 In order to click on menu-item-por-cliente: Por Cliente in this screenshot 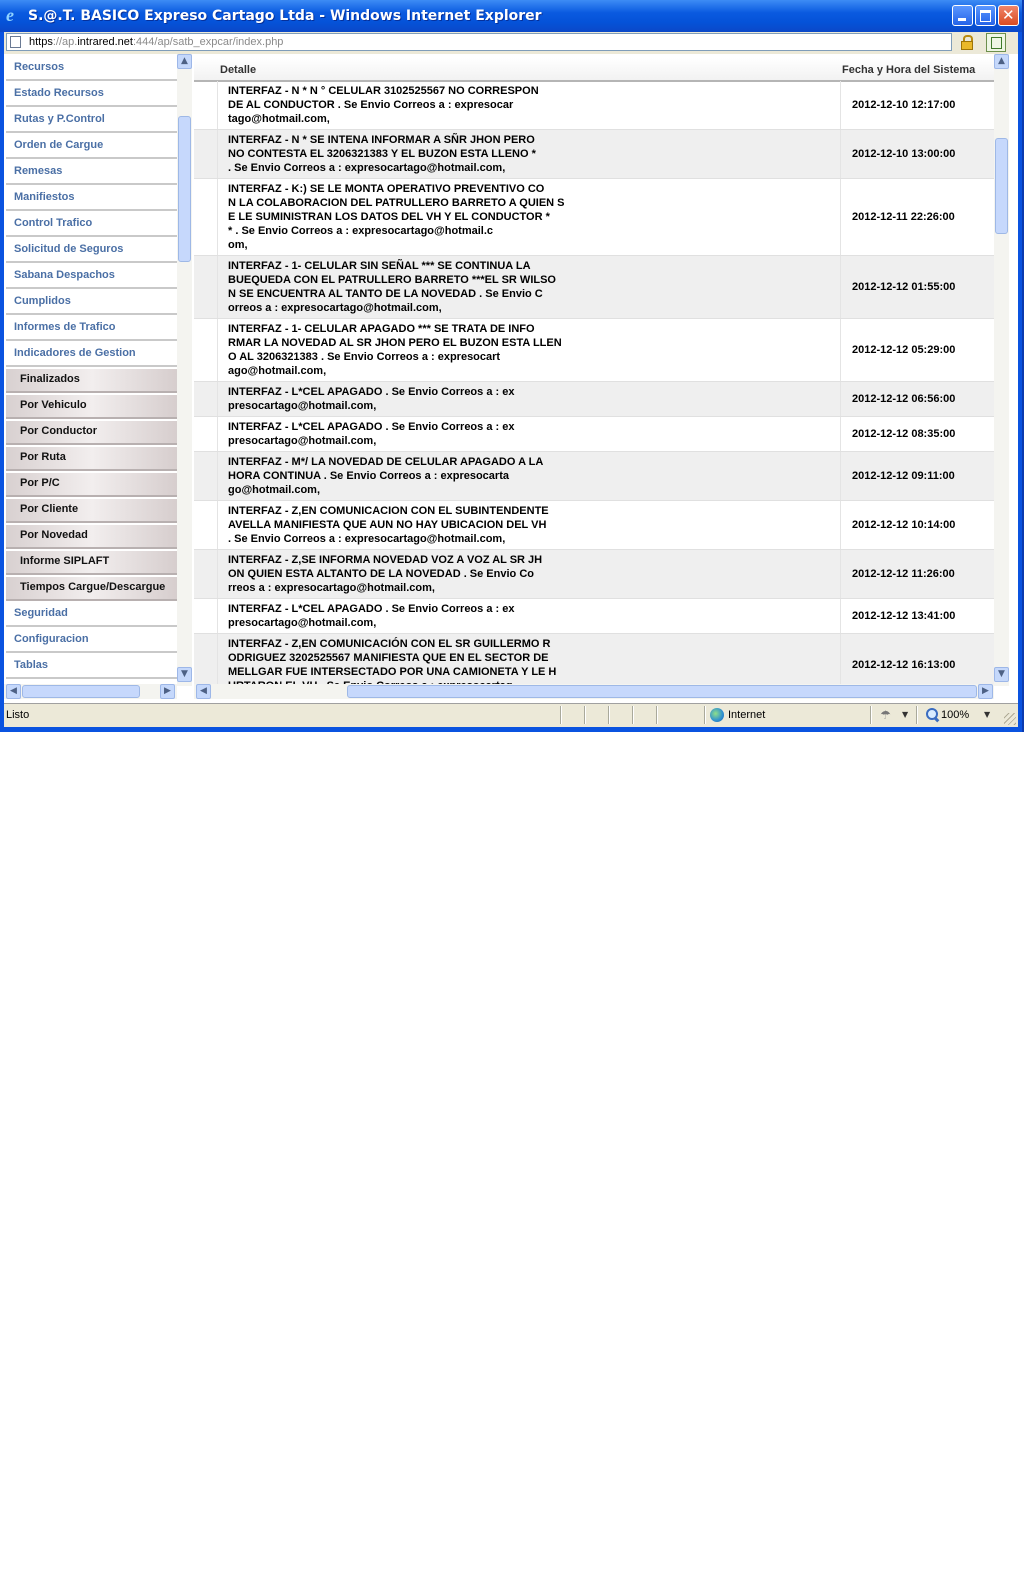, I will do `click(92, 511)`.